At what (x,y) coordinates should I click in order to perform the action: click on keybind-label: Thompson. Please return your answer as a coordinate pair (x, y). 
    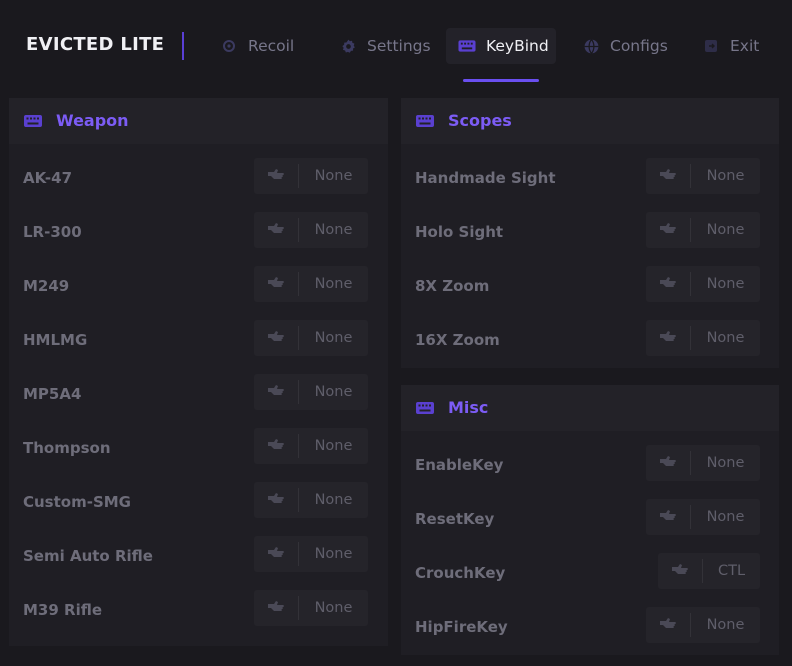
    Looking at the image, I should click on (67, 448).